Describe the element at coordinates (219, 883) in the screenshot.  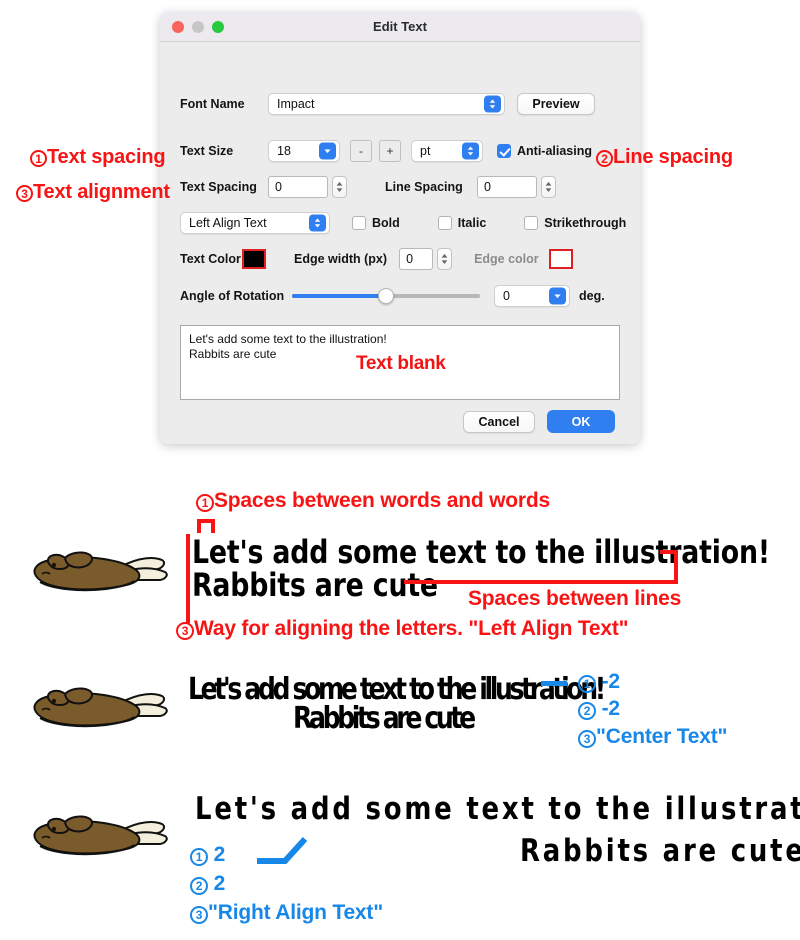
I see `sample3-value-2: 2` at that location.